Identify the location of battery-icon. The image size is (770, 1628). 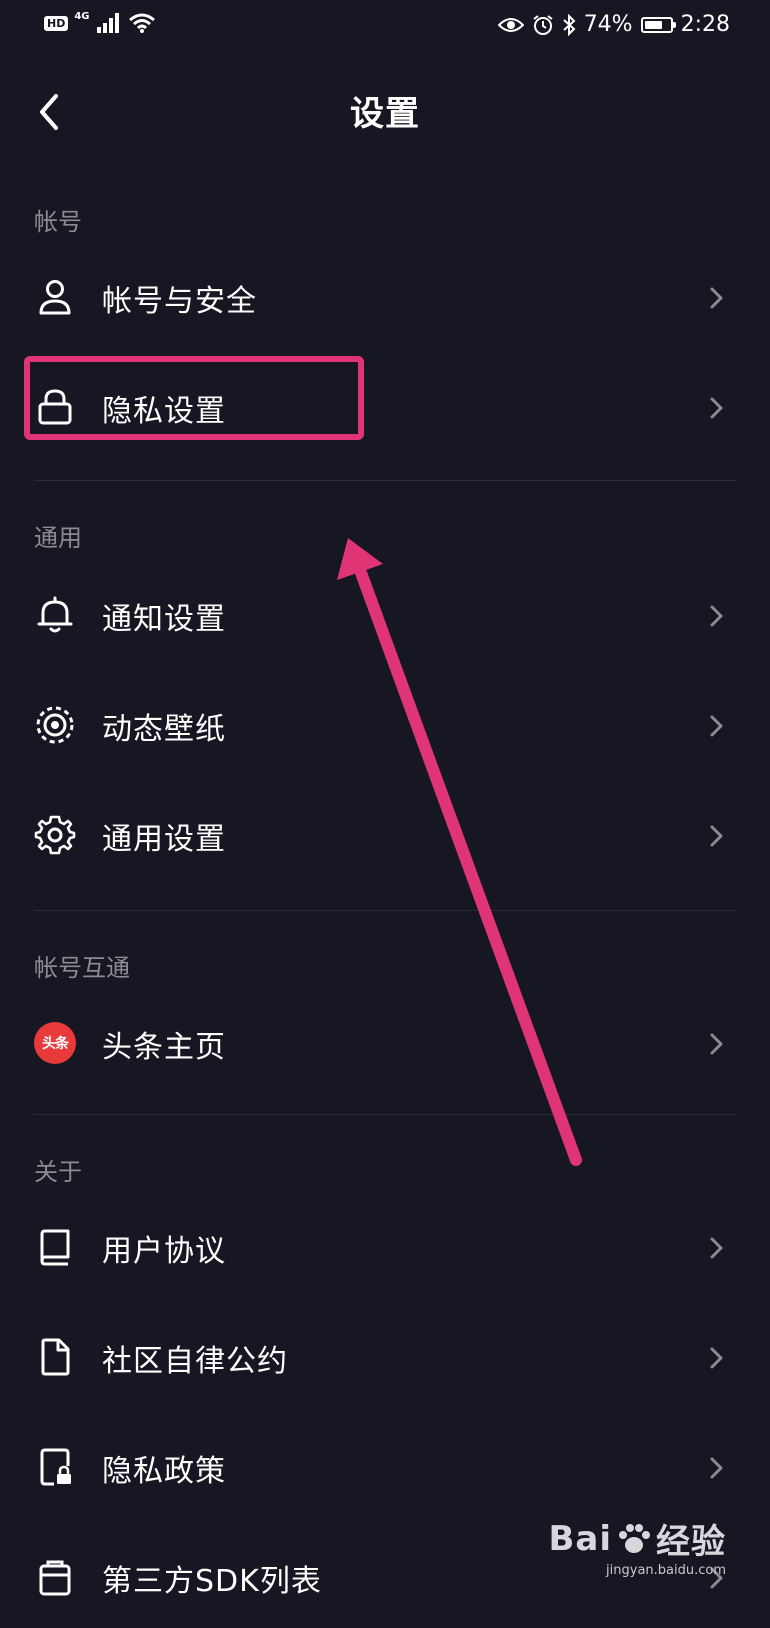
(658, 24).